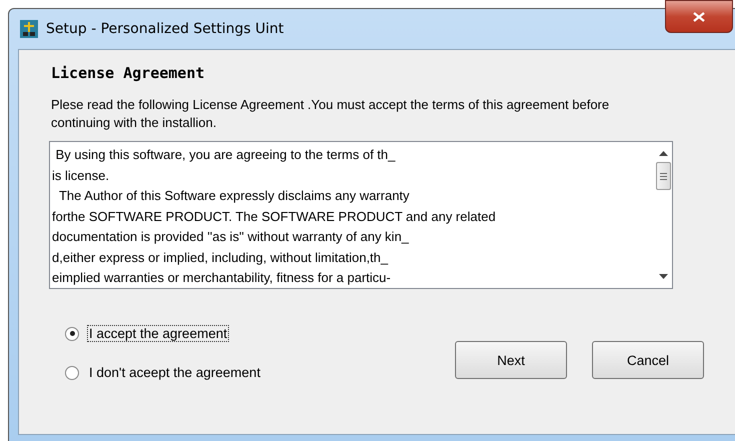 The image size is (735, 441). What do you see at coordinates (663, 277) in the screenshot?
I see `scroll-down-icon` at bounding box center [663, 277].